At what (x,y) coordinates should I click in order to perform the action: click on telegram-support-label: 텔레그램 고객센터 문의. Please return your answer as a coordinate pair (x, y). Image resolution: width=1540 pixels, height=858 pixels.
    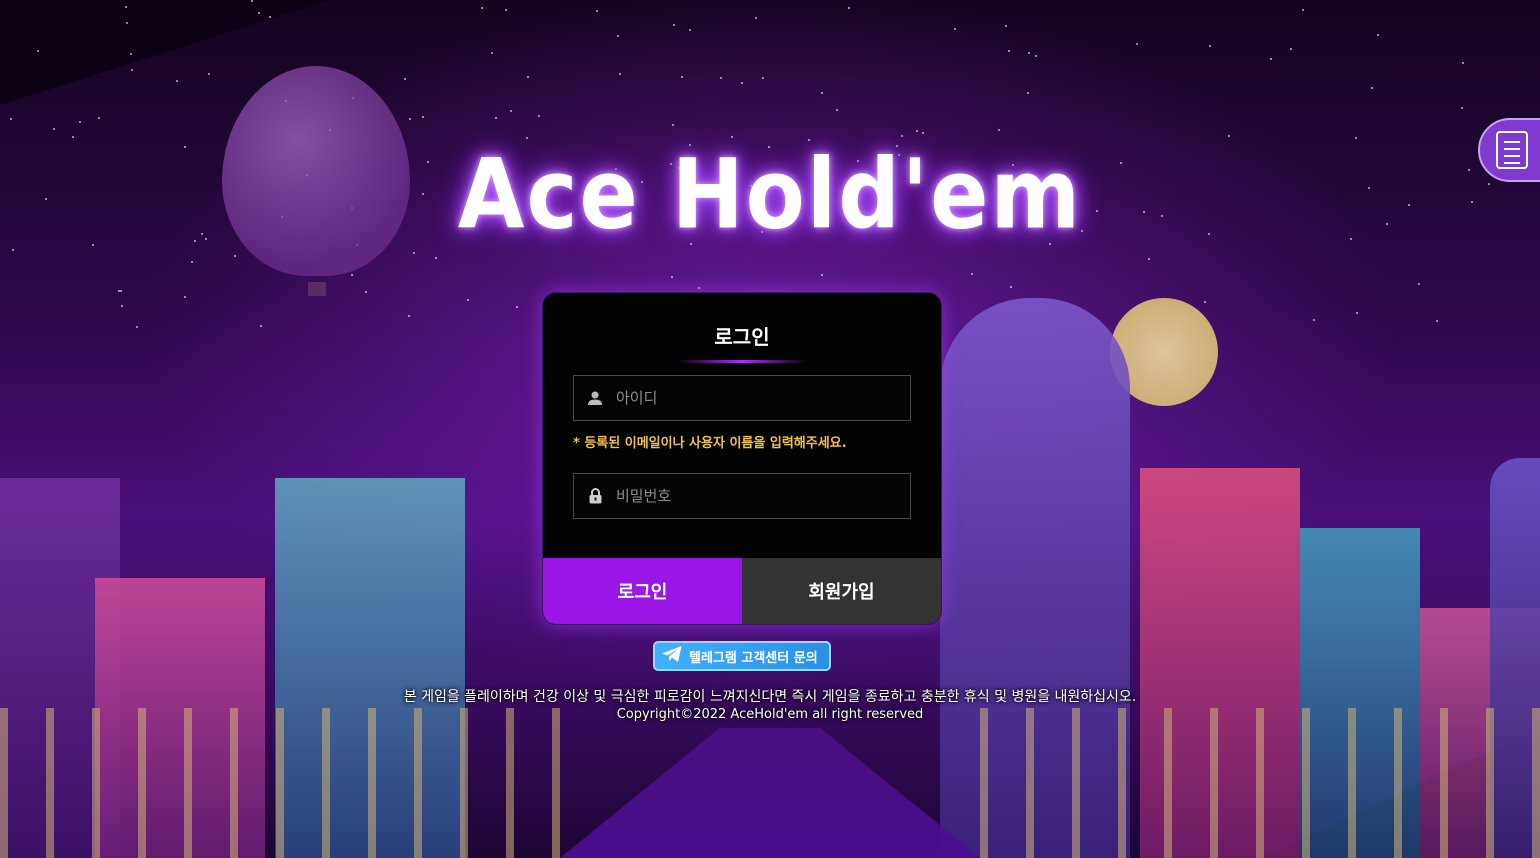
    Looking at the image, I should click on (753, 658).